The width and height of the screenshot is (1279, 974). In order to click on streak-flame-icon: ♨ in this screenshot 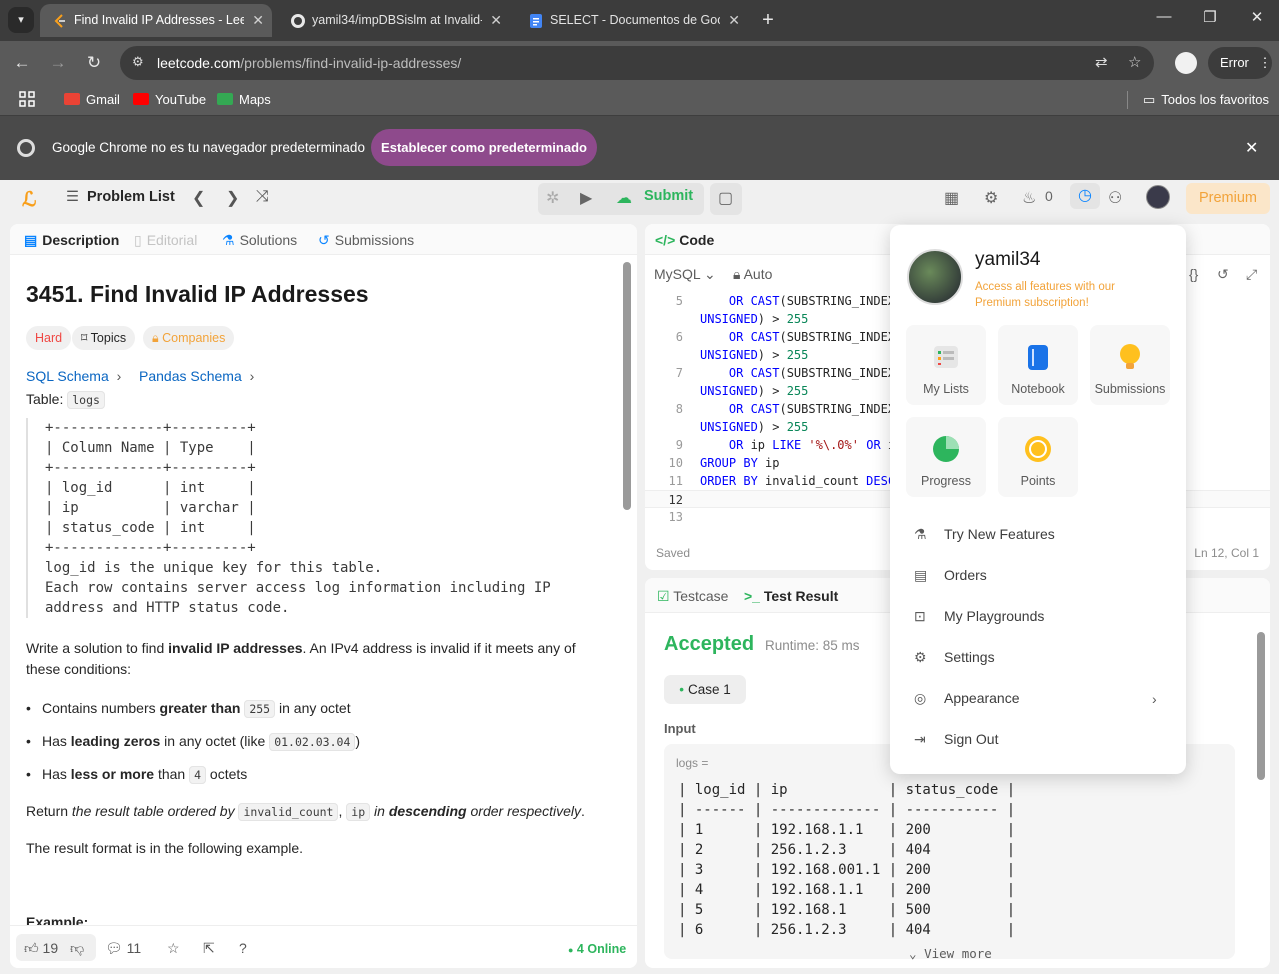, I will do `click(1029, 198)`.